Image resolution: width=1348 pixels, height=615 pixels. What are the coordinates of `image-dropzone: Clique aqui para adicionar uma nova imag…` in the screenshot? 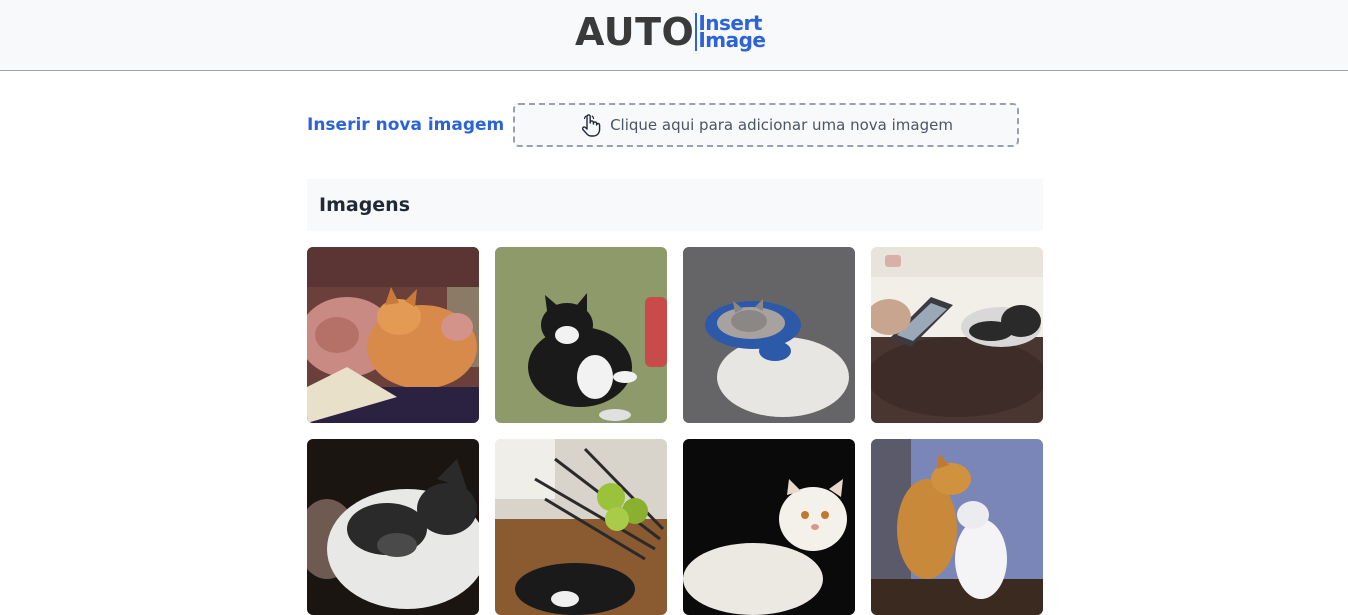 It's located at (766, 125).